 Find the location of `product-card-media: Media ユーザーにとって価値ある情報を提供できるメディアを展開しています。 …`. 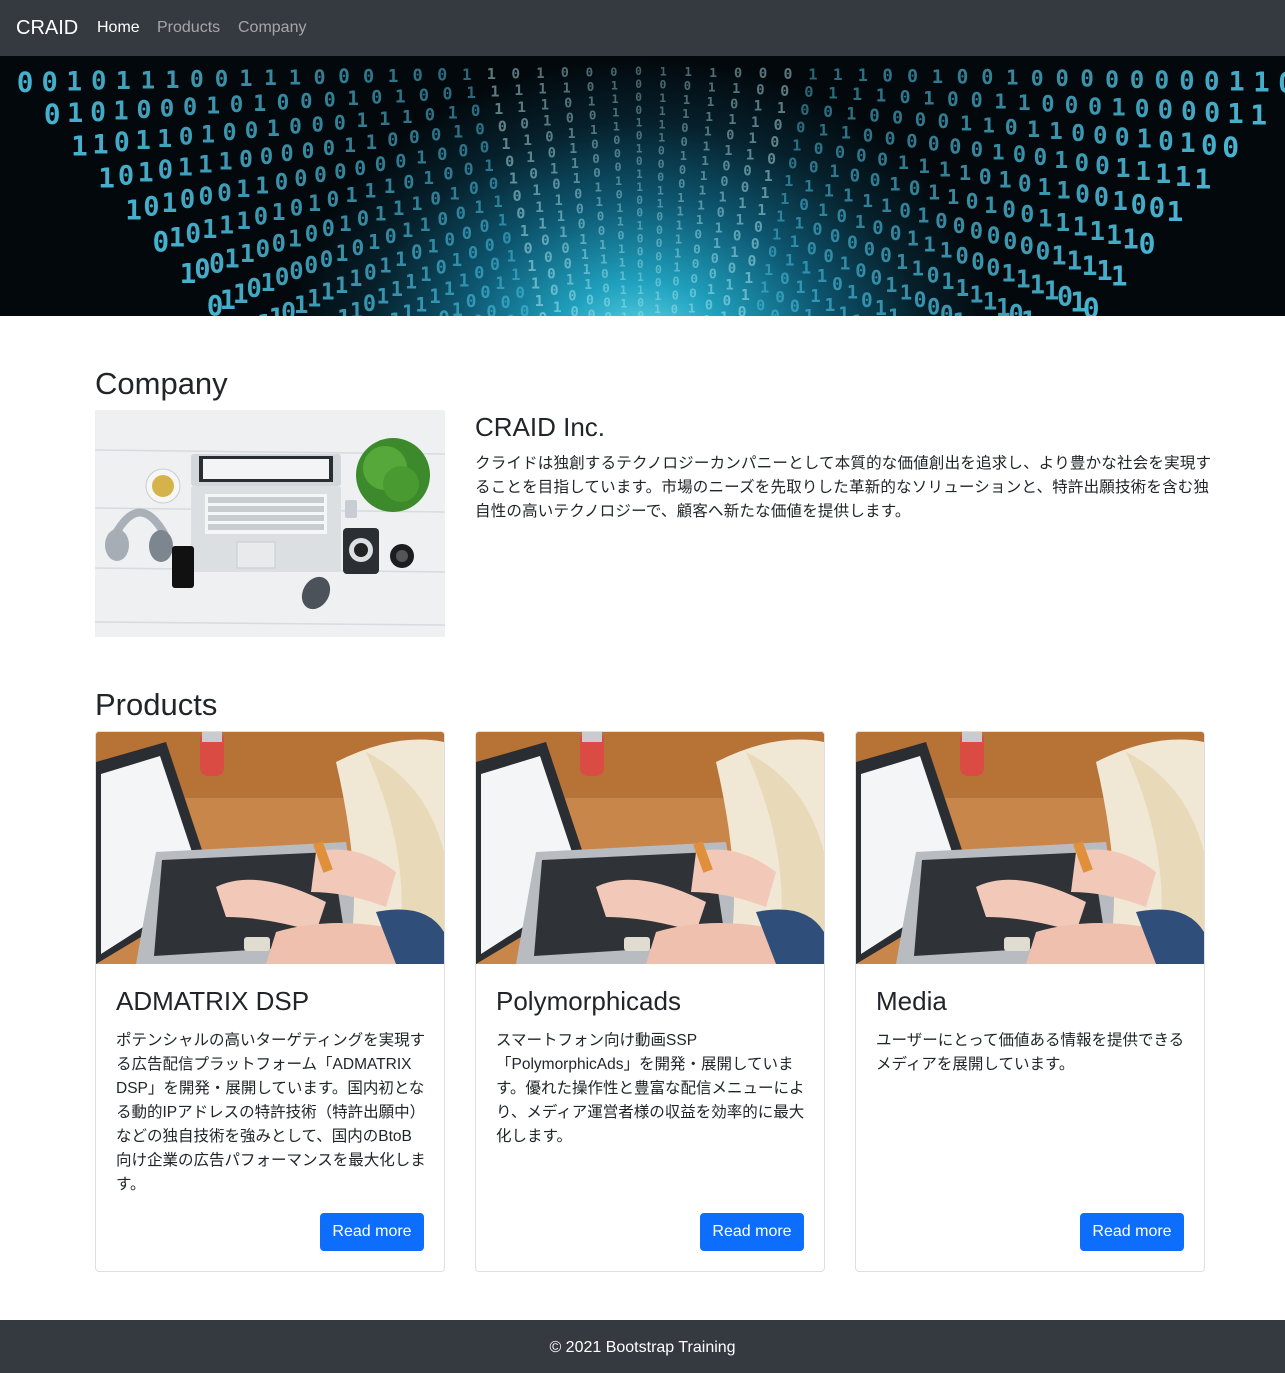

product-card-media: Media ユーザーにとって価値ある情報を提供できるメディアを展開しています。 … is located at coordinates (1030, 1001).